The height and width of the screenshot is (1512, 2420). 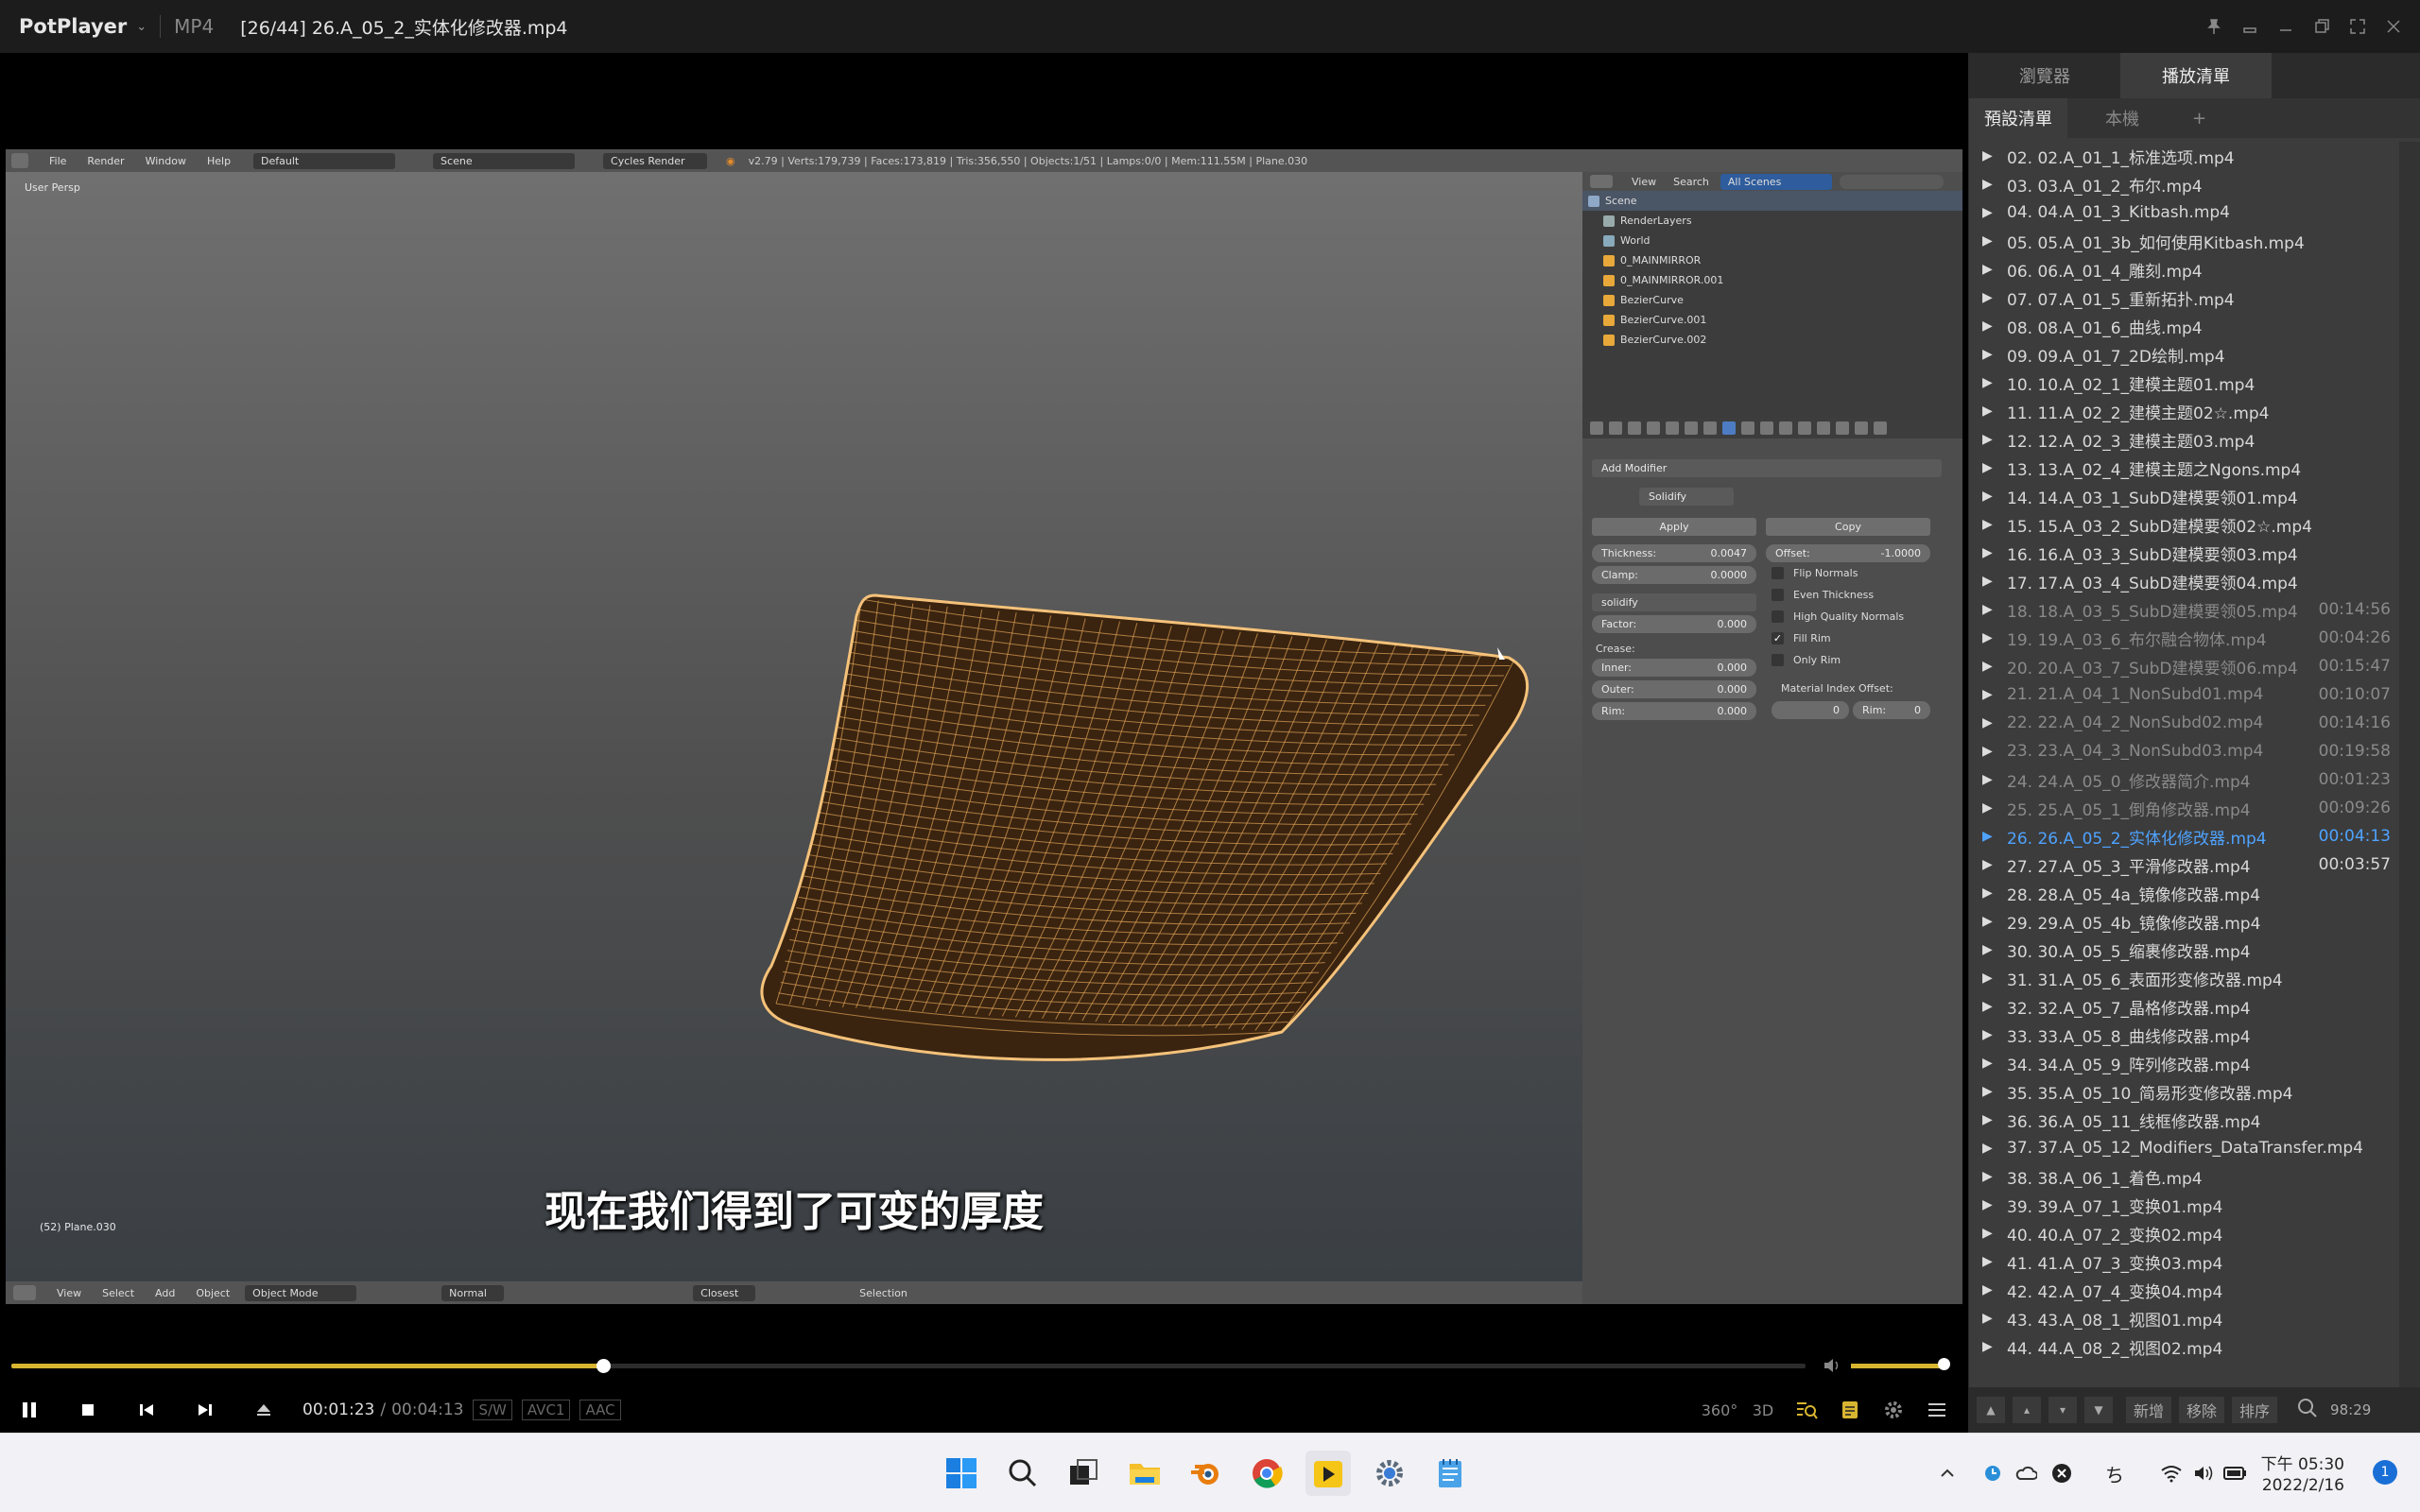 What do you see at coordinates (73, 26) in the screenshot?
I see `app-menu-button: PotPlayer` at bounding box center [73, 26].